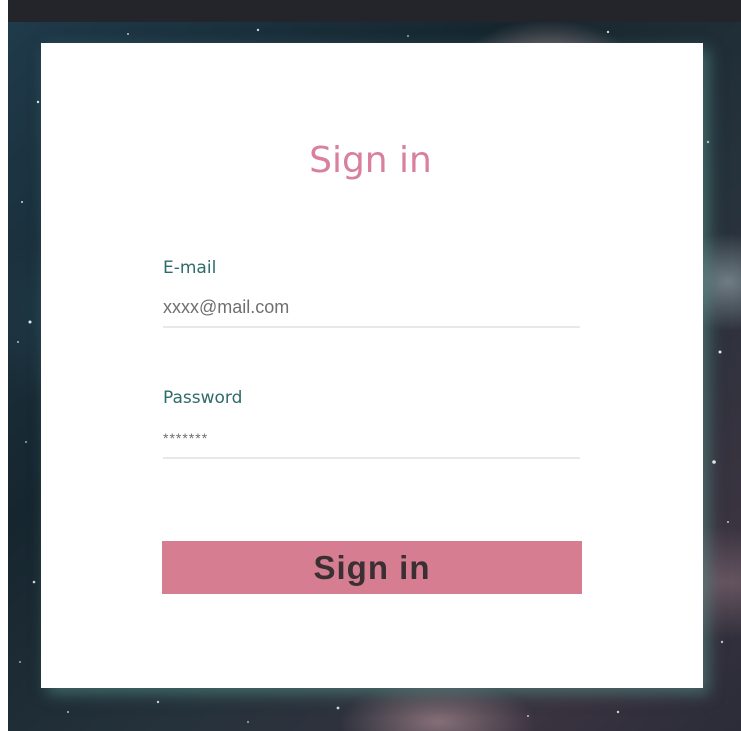 The image size is (741, 731). What do you see at coordinates (371, 308) in the screenshot?
I see `email-input` at bounding box center [371, 308].